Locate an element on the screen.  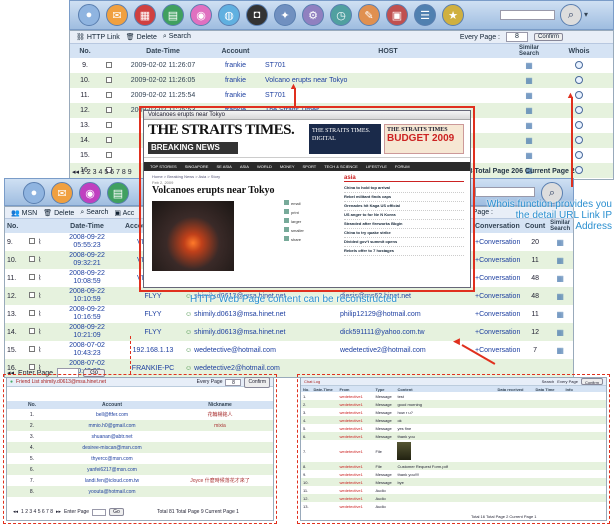
confirm-button: Confirm is located at coordinates (548, 37).